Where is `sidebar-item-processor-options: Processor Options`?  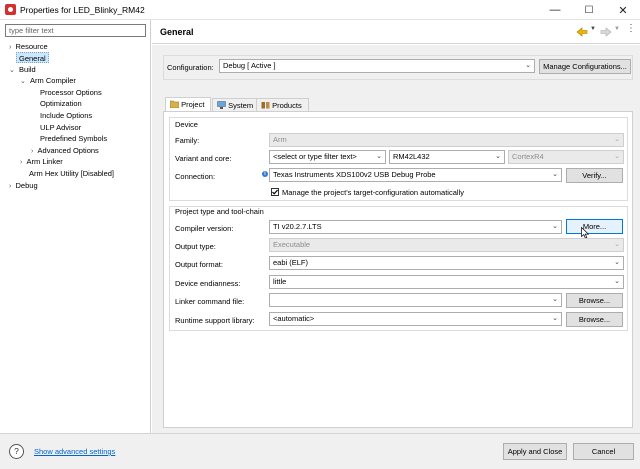 sidebar-item-processor-options: Processor Options is located at coordinates (71, 92).